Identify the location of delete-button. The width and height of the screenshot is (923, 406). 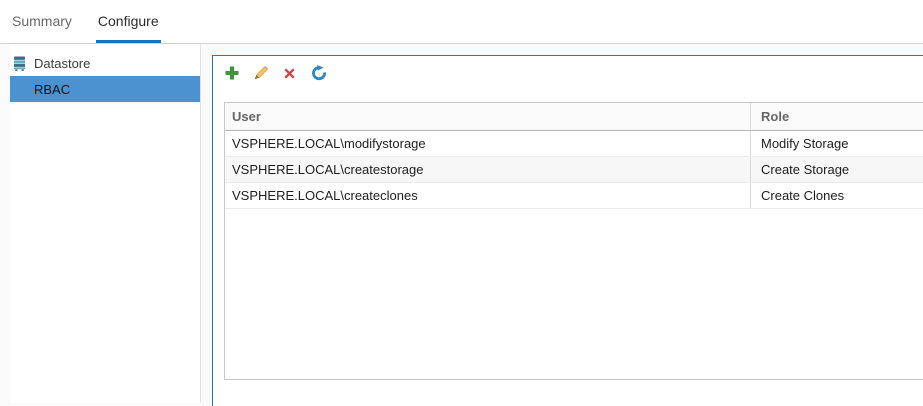
(289, 75).